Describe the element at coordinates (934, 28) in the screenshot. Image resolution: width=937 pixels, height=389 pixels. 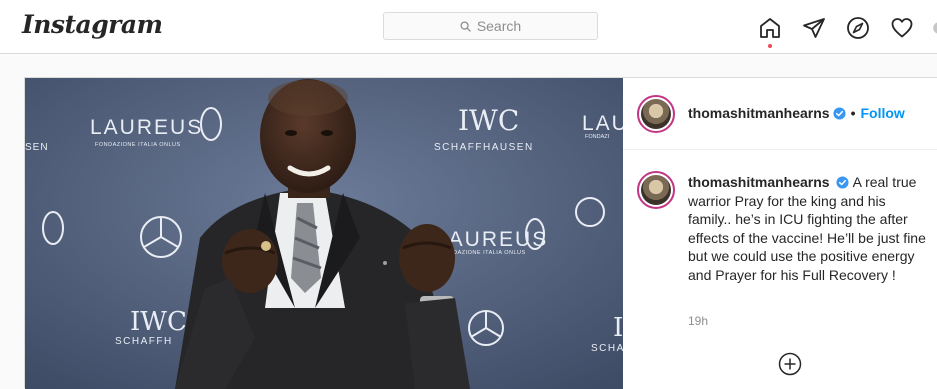
I see `profile-avatar-partial` at that location.